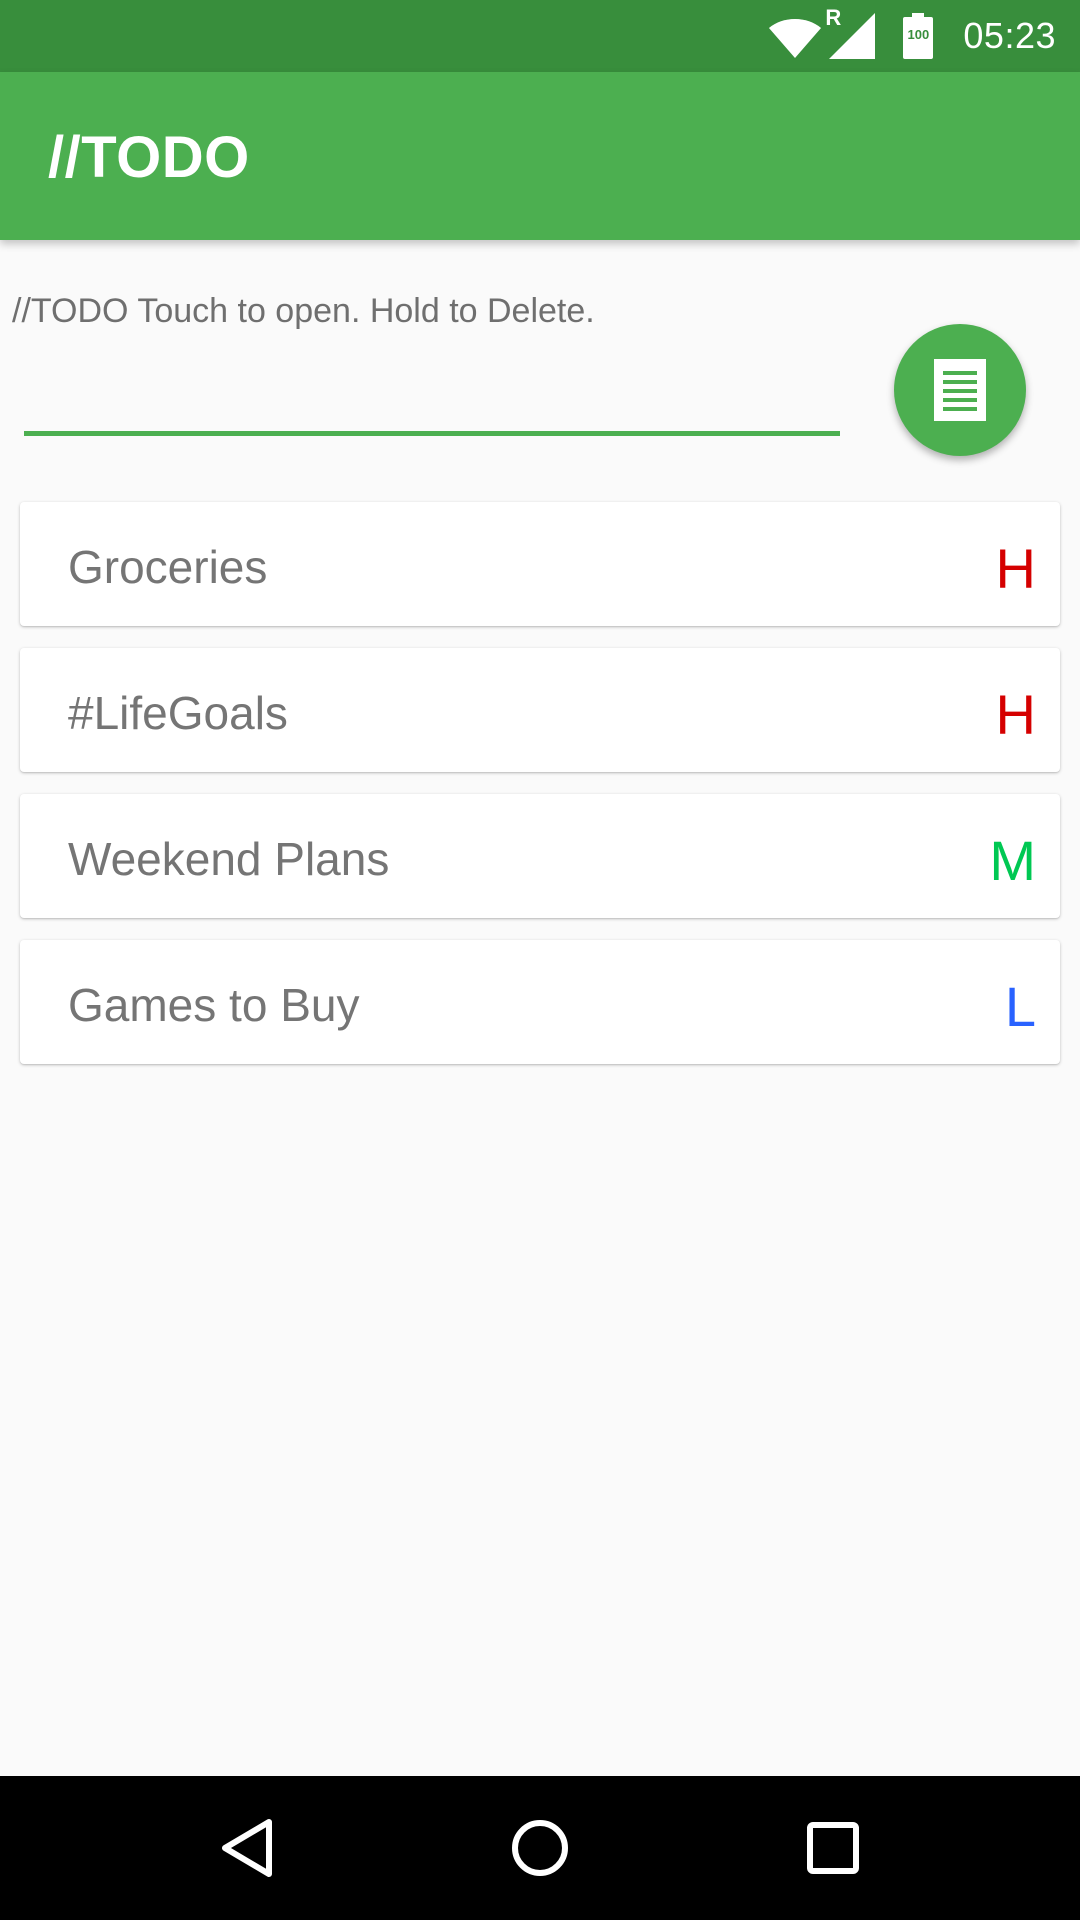 The width and height of the screenshot is (1080, 1920). What do you see at coordinates (1020, 1006) in the screenshot?
I see `priority-badge: L` at bounding box center [1020, 1006].